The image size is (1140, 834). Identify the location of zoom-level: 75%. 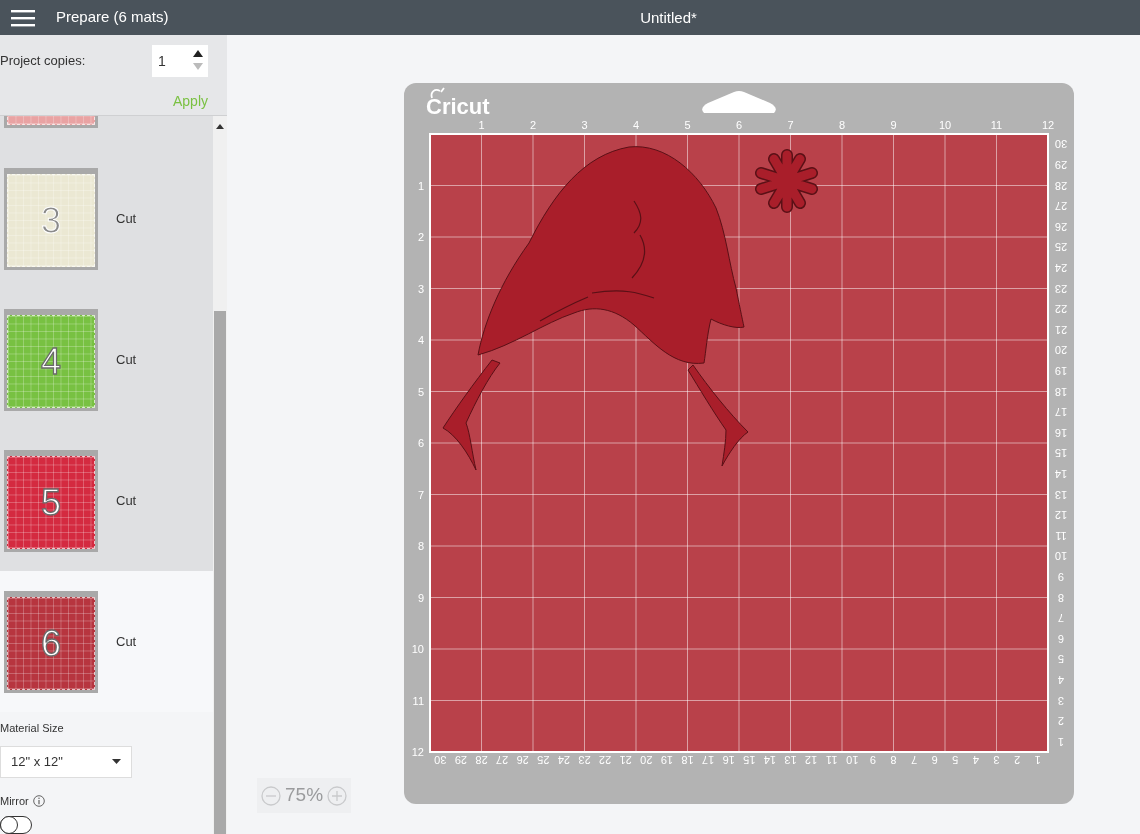
(304, 795).